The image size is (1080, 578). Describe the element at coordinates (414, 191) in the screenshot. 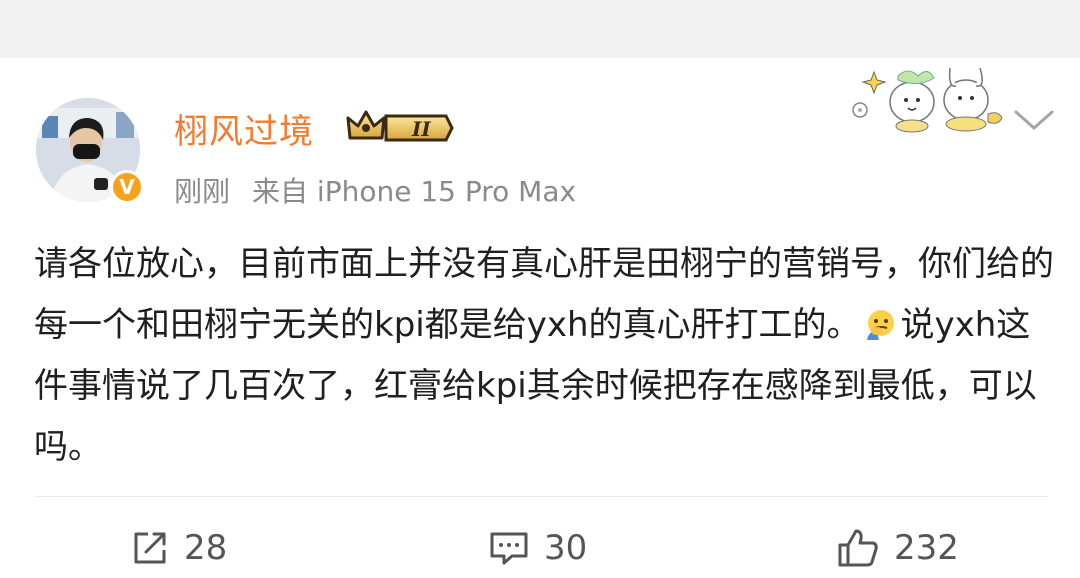

I see `post-source: 来自 iPhone 15 Pro Max` at that location.